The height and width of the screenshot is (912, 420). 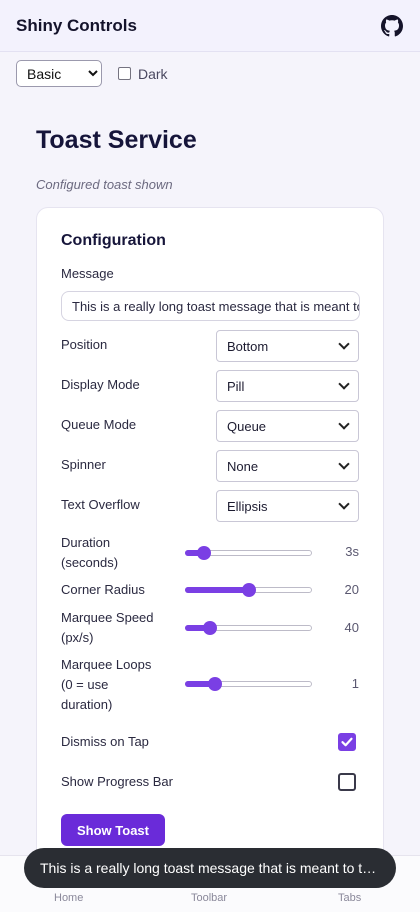 I want to click on corner-radius-slider, so click(x=248, y=590).